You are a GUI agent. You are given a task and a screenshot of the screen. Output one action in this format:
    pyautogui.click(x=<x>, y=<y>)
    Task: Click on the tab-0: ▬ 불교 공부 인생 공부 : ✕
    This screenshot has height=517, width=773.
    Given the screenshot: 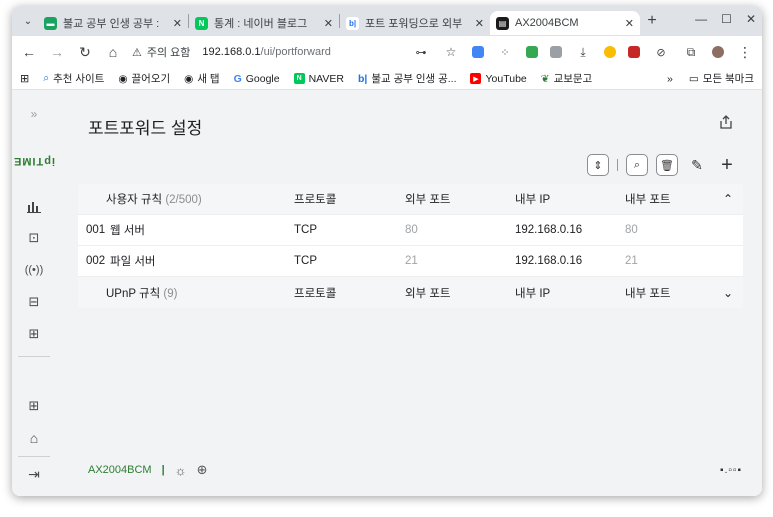 What is the action you would take?
    pyautogui.click(x=113, y=23)
    